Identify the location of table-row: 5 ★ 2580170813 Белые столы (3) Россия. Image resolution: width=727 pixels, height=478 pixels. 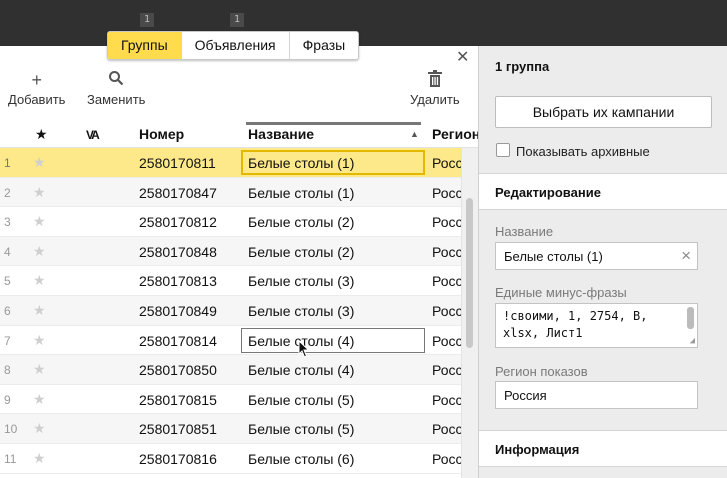
(231, 281).